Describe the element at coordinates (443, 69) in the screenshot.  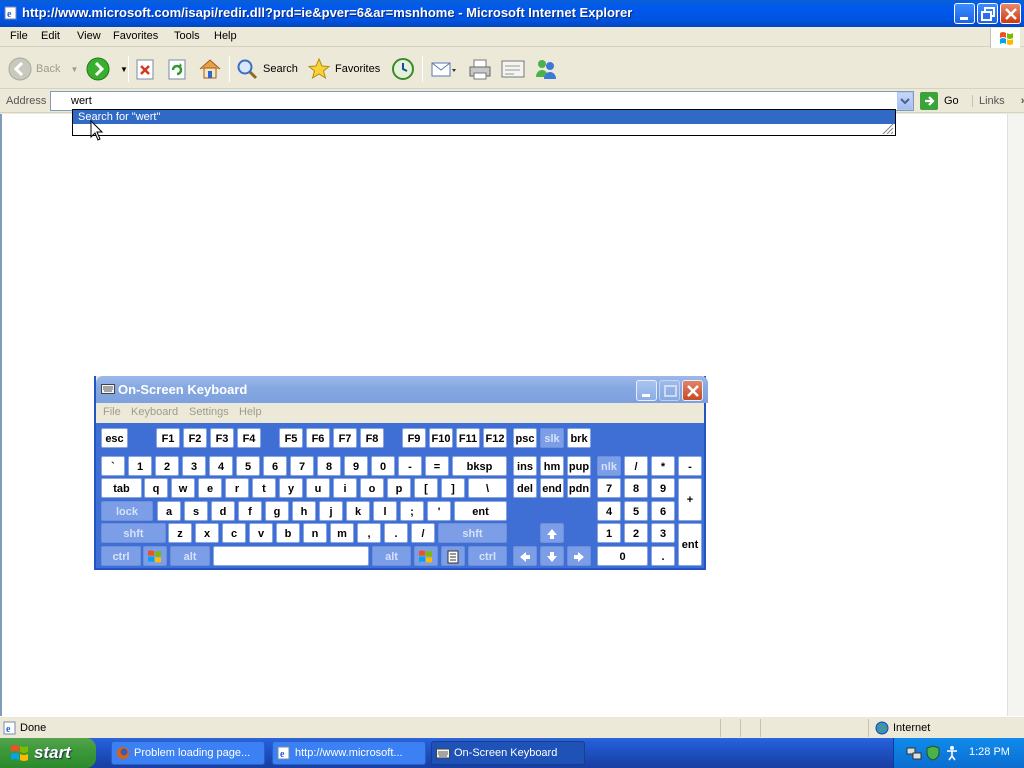
I see `mail-button` at that location.